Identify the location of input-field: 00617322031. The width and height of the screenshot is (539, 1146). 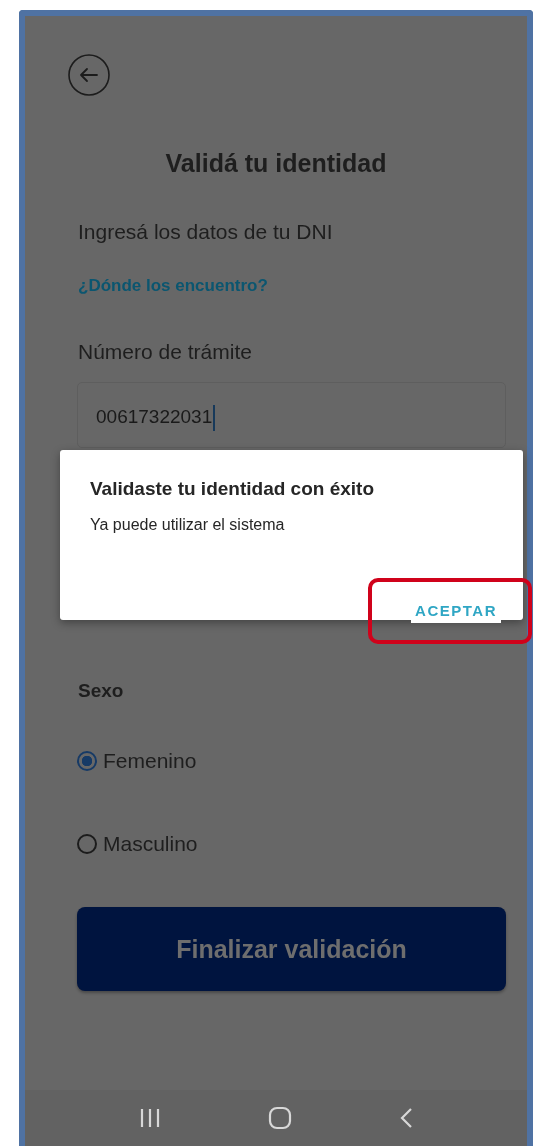
(291, 415).